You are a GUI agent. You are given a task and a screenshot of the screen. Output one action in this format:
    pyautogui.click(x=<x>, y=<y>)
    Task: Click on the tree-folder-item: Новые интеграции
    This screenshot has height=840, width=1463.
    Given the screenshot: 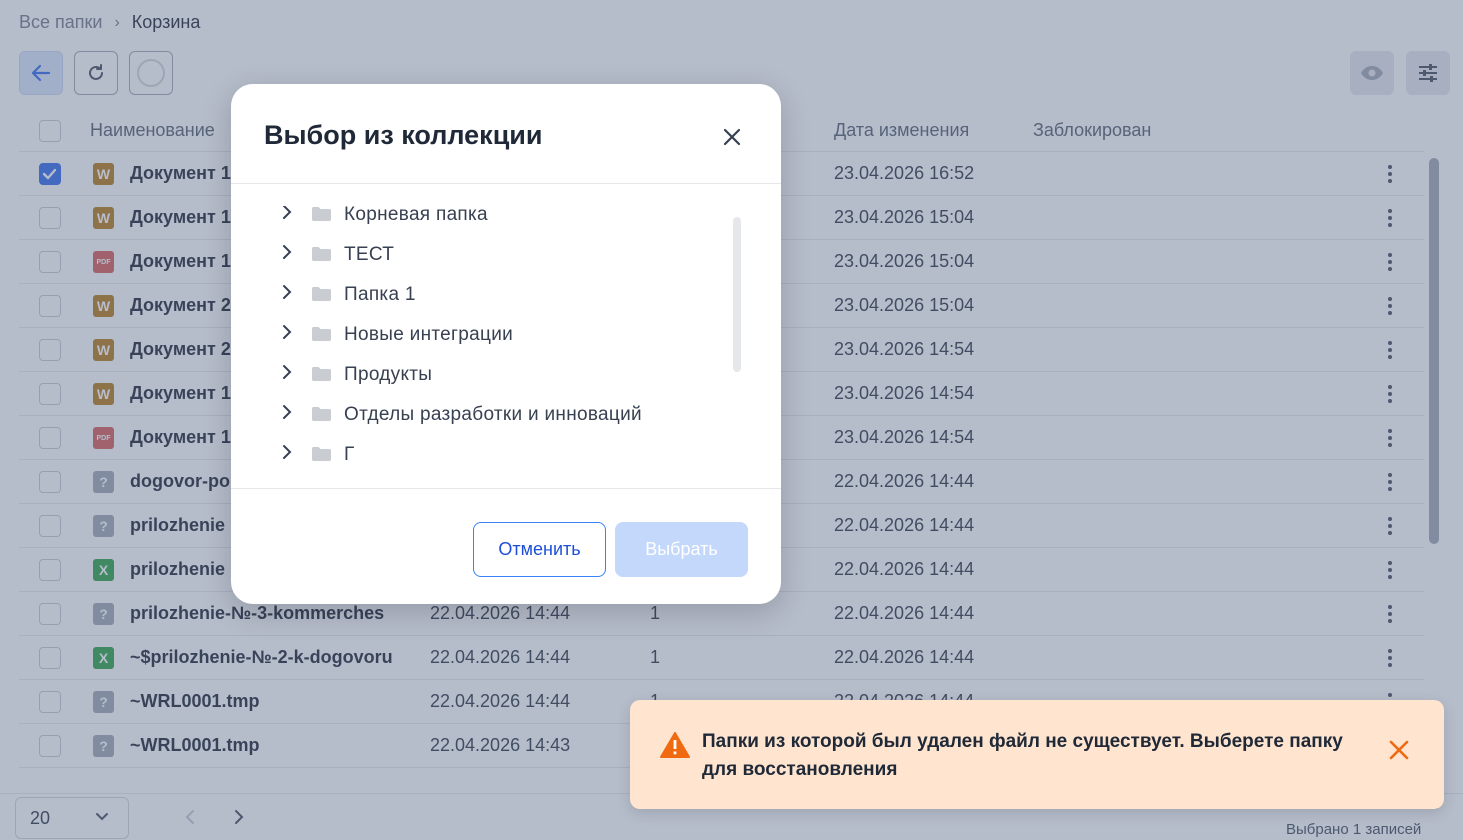 What is the action you would take?
    pyautogui.click(x=496, y=338)
    